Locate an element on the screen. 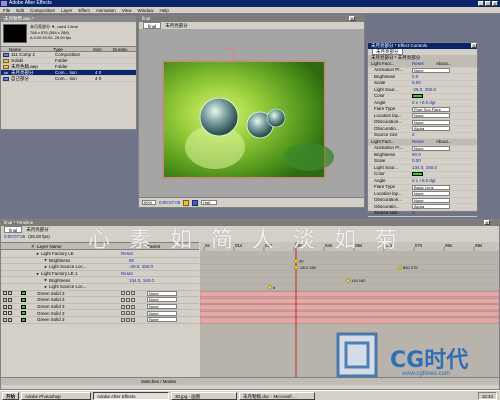  col-type: Type is located at coordinates (73, 49).